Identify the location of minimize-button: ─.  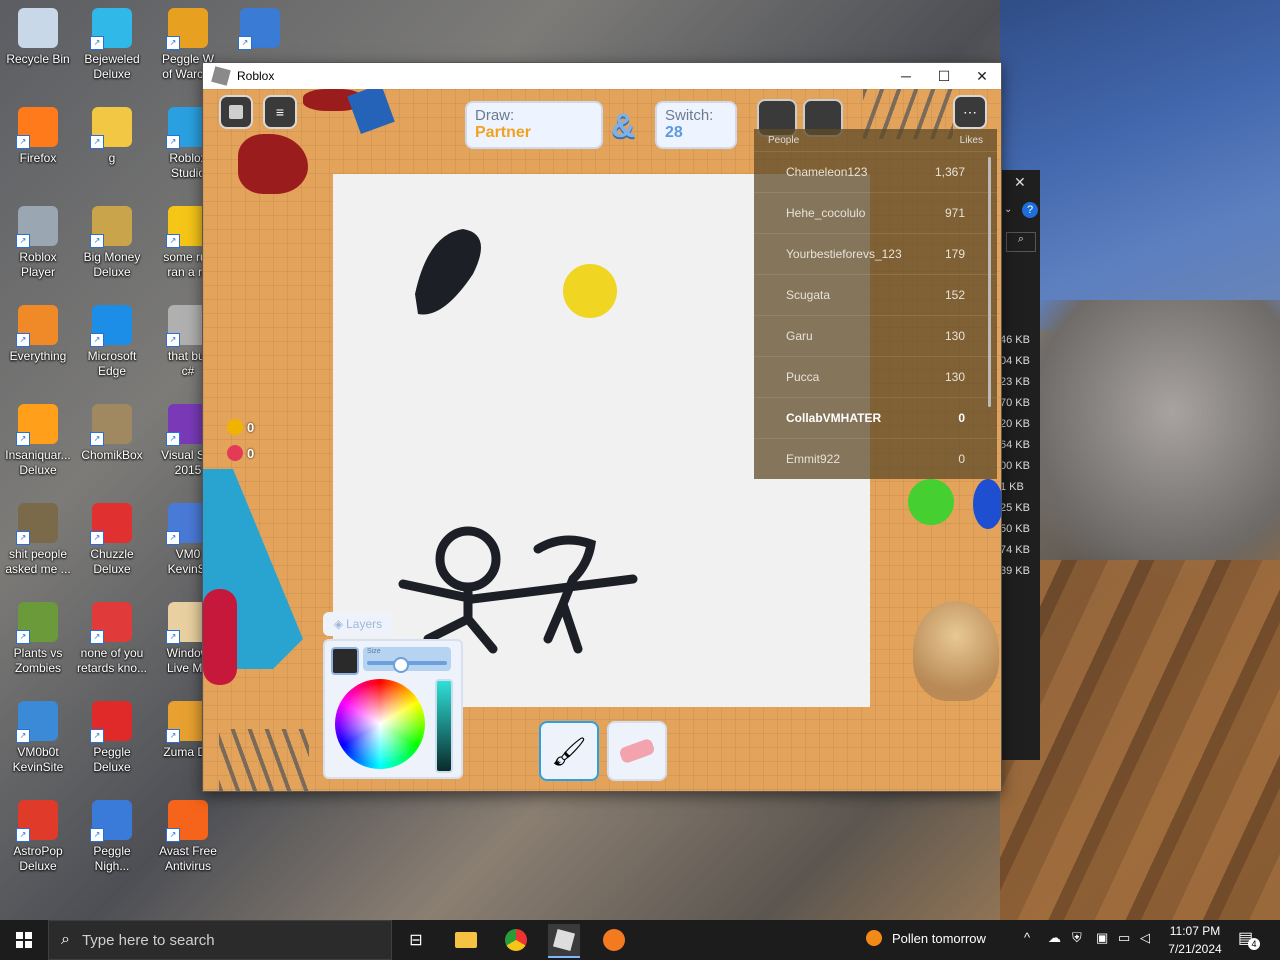
(906, 76).